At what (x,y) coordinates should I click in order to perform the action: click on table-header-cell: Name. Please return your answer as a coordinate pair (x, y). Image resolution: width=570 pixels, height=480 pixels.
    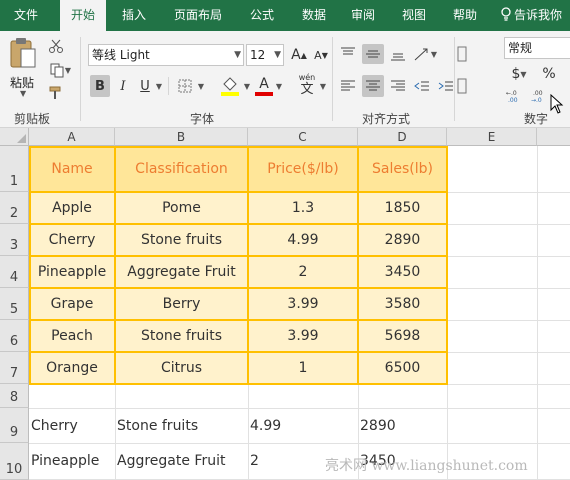
    Looking at the image, I should click on (72, 169).